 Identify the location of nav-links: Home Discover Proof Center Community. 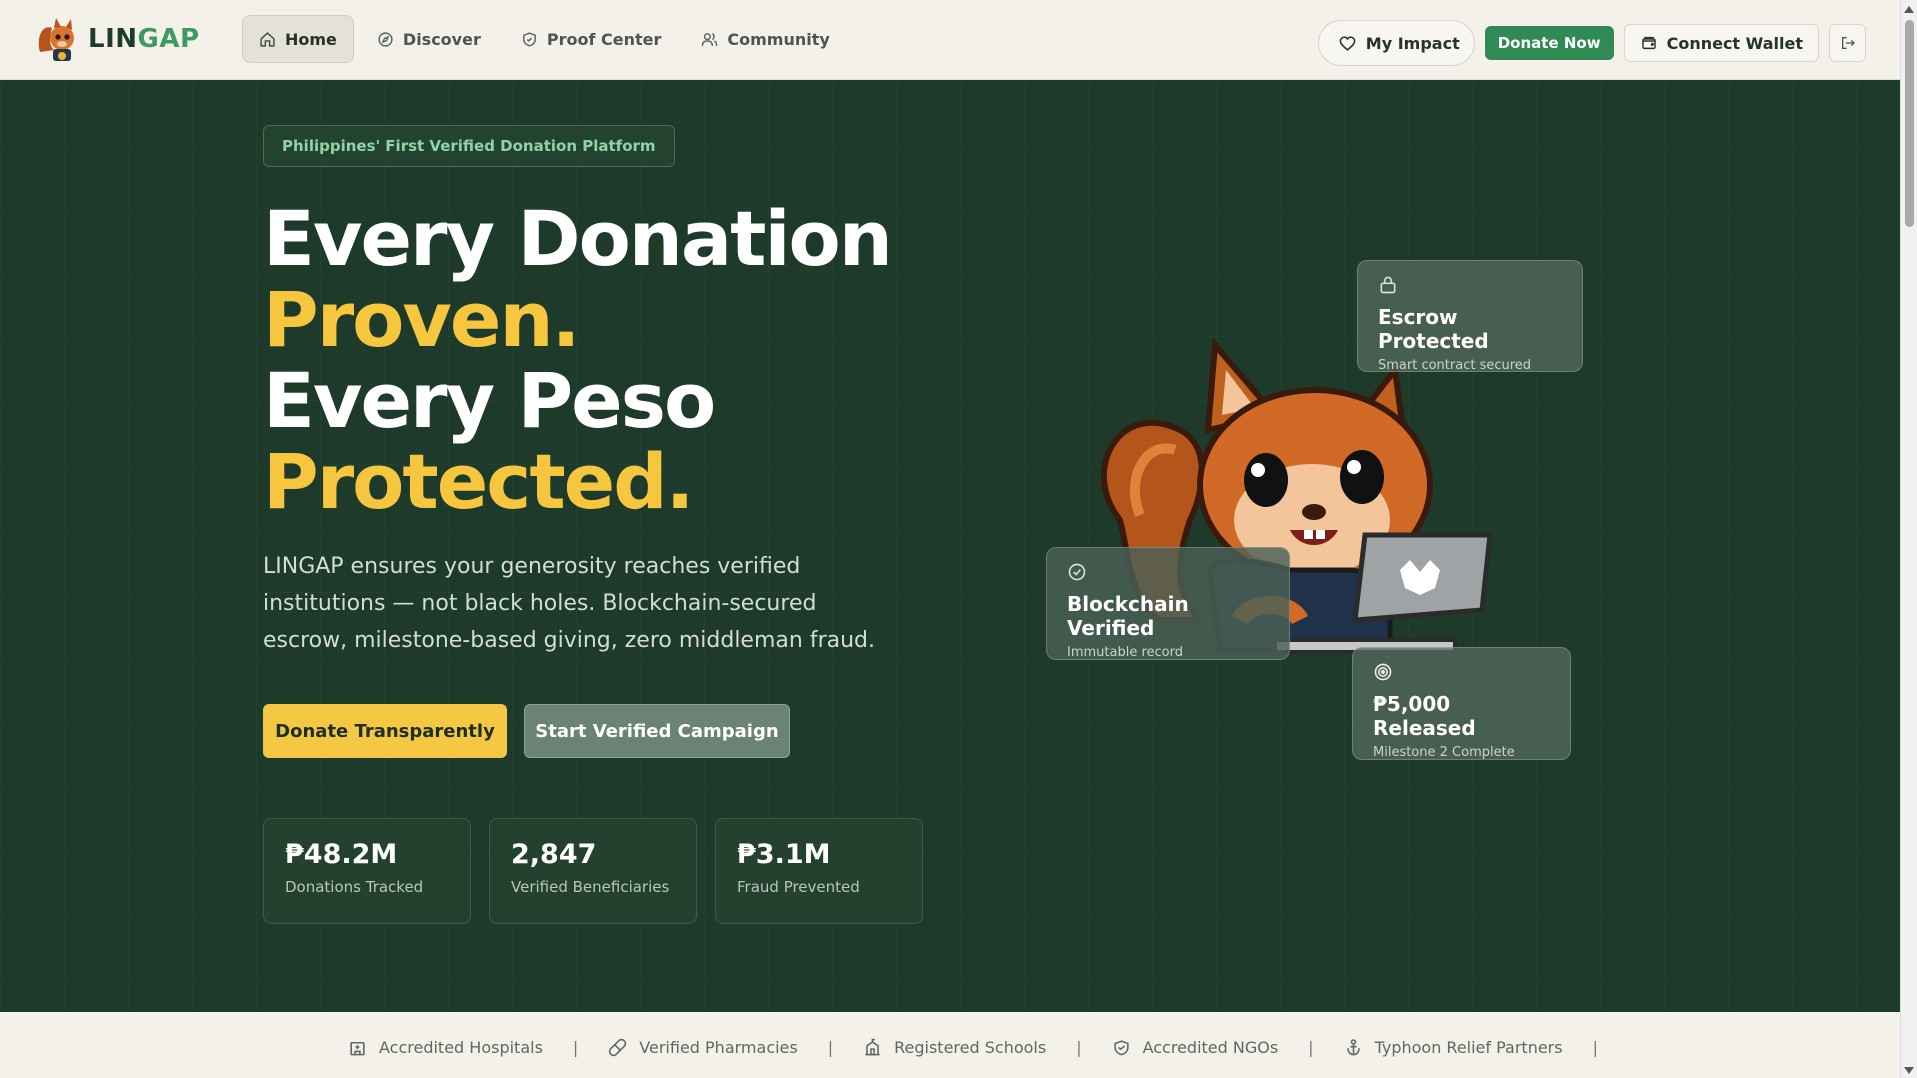
(544, 39).